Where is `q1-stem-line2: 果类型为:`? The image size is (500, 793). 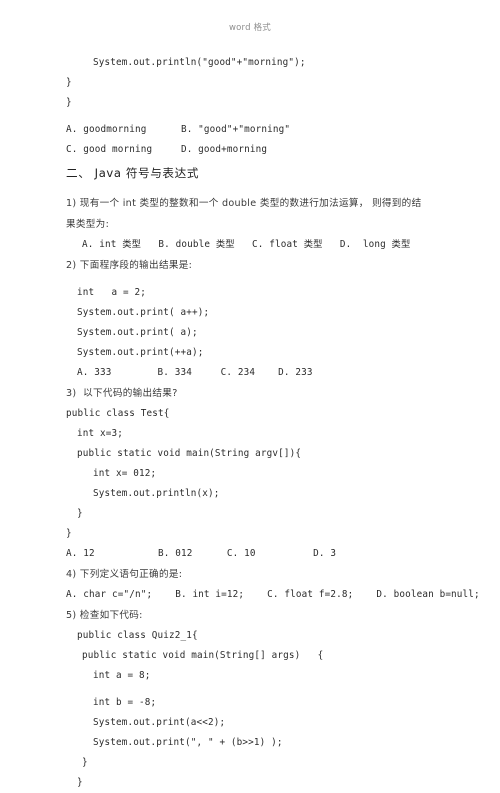 q1-stem-line2: 果类型为: is located at coordinates (88, 224).